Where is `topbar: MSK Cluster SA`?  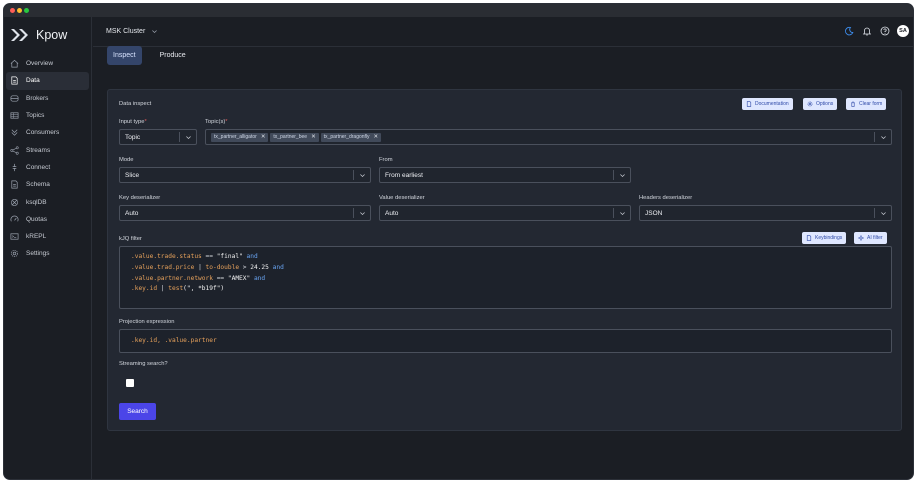 topbar: MSK Cluster SA is located at coordinates (503, 32).